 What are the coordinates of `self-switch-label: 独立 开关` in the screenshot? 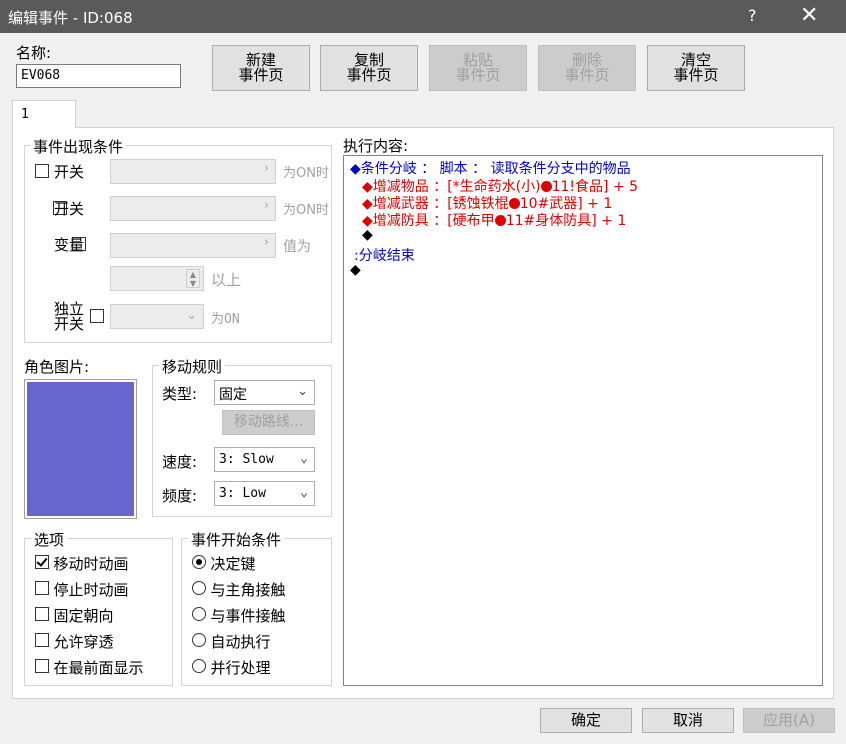 It's located at (69, 317).